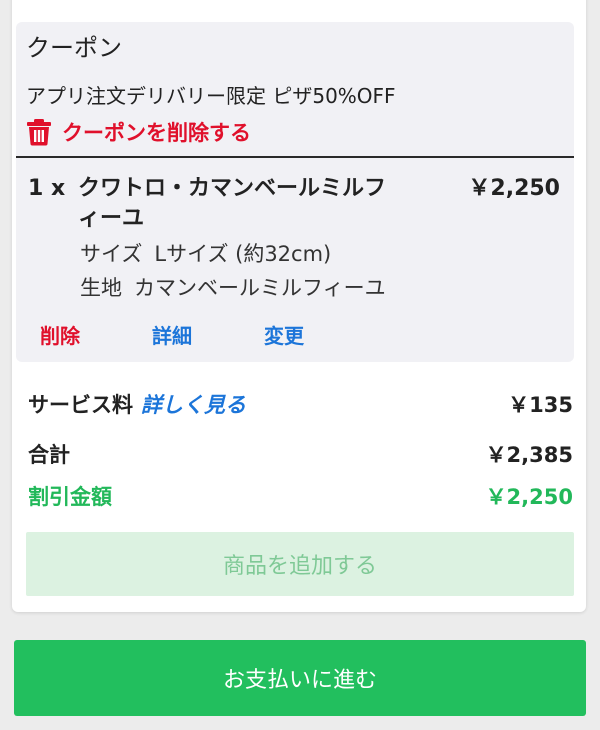 The height and width of the screenshot is (730, 600). What do you see at coordinates (243, 254) in the screenshot?
I see `option-value: Lサイズ (約32cm)` at bounding box center [243, 254].